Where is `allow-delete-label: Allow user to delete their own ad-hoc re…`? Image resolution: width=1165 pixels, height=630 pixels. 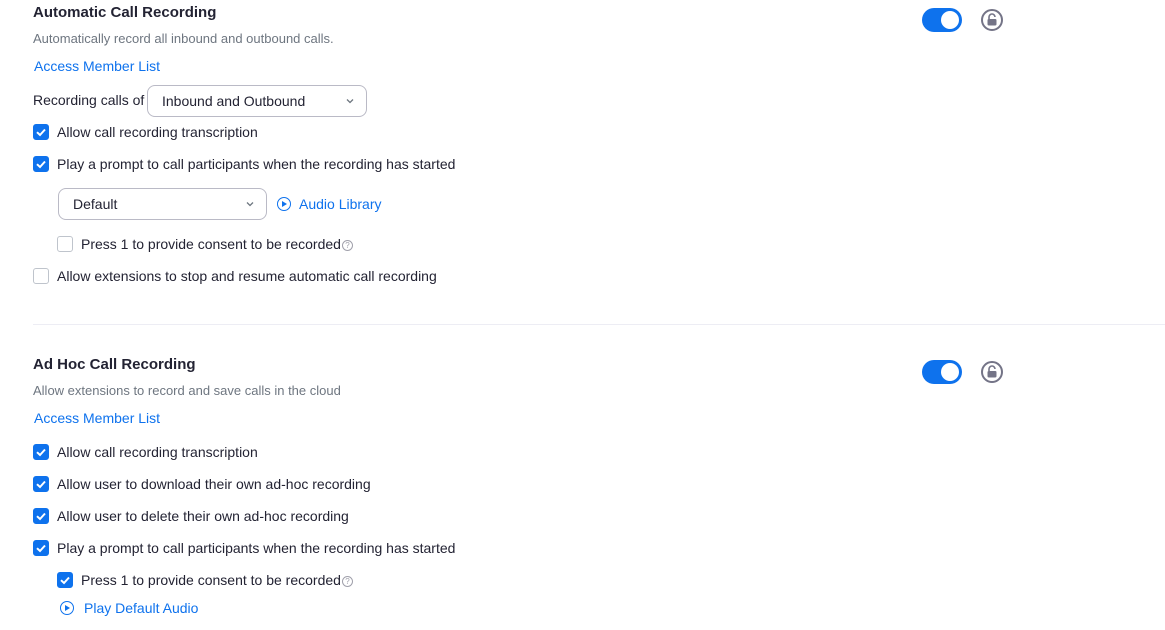 allow-delete-label: Allow user to delete their own ad-hoc re… is located at coordinates (203, 516).